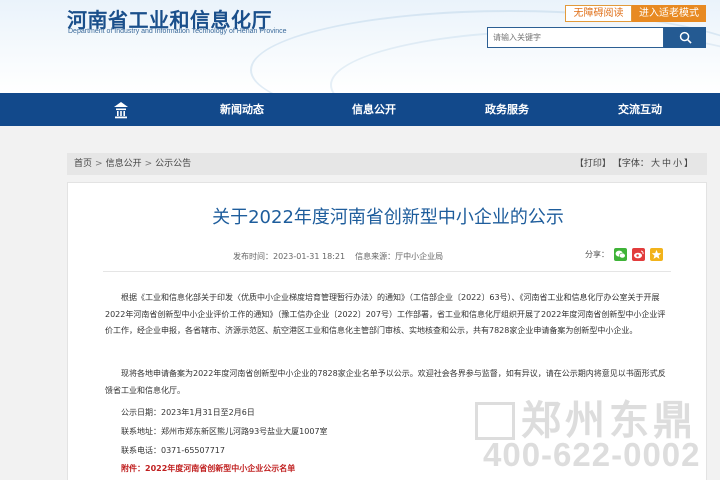 This screenshot has height=480, width=720. What do you see at coordinates (173, 164) in the screenshot?
I see `breadcrumb-announcements: 公示公告` at bounding box center [173, 164].